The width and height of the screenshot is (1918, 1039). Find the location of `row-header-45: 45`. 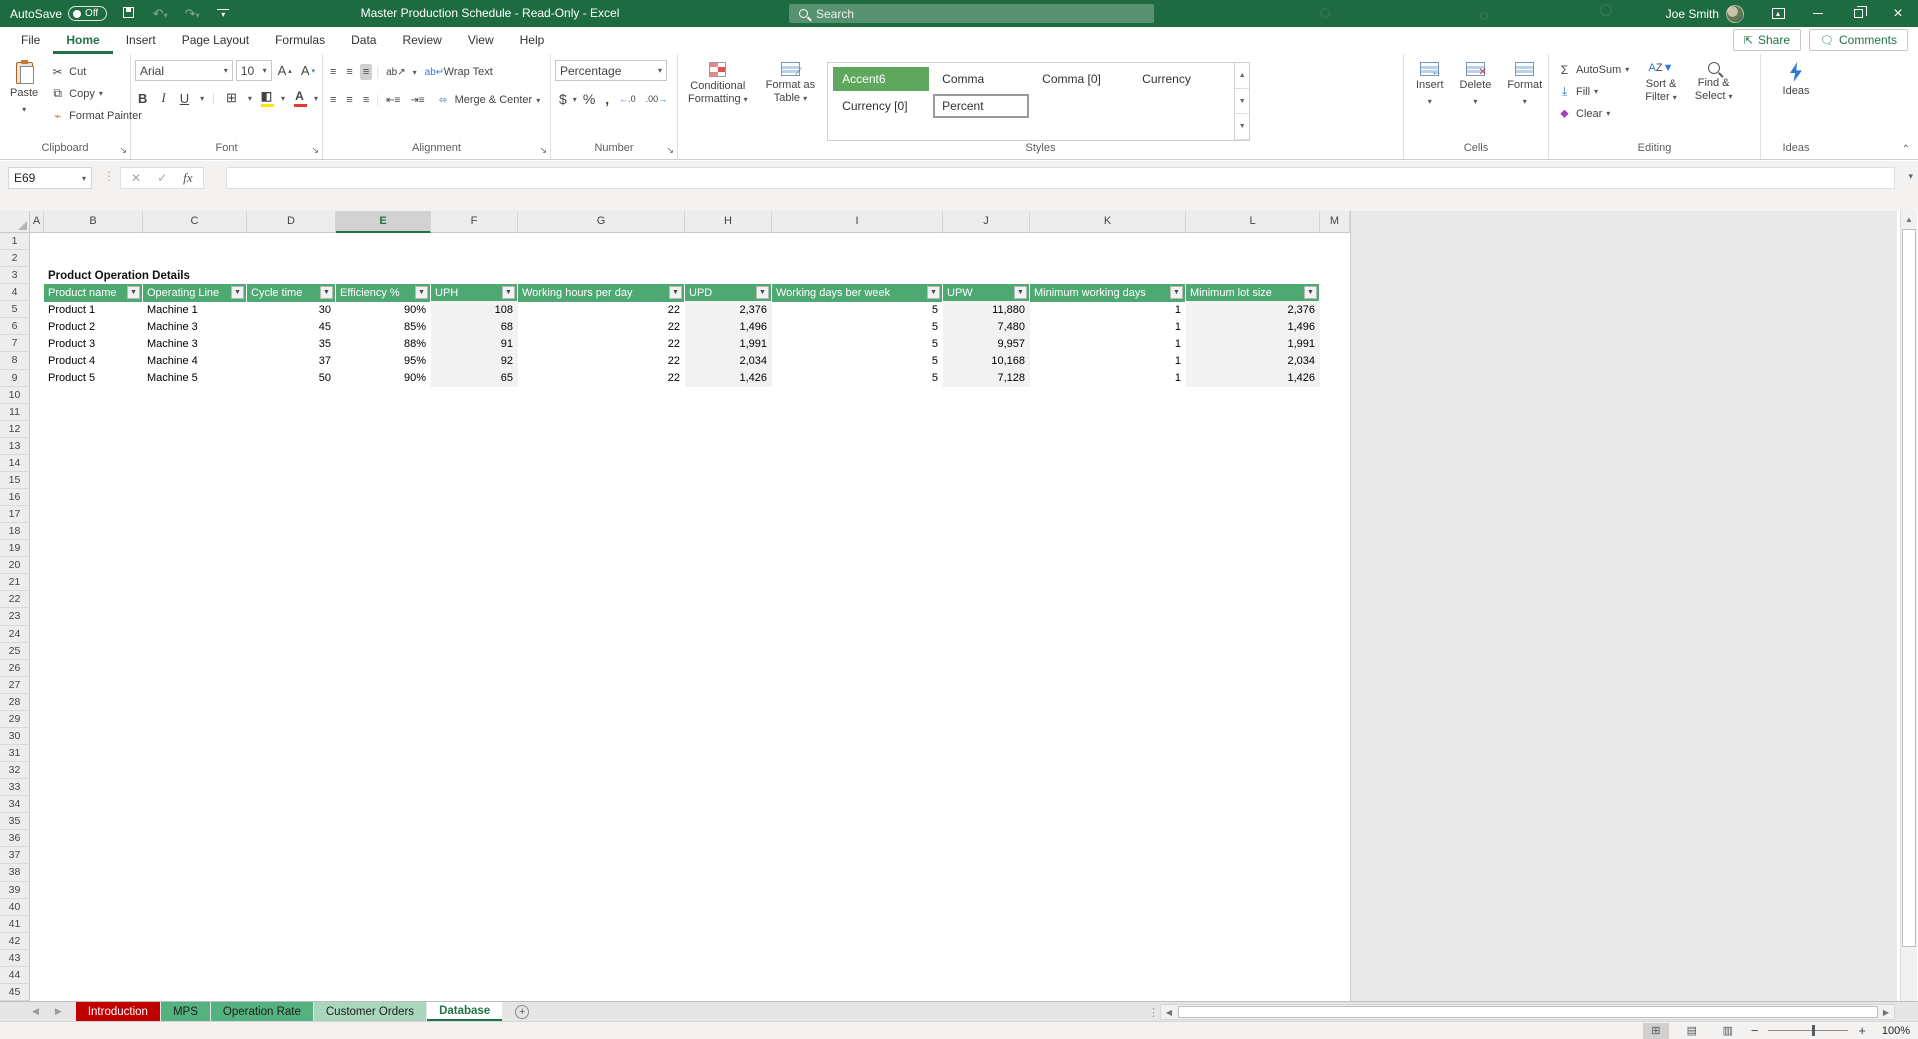

row-header-45: 45 is located at coordinates (15, 992).